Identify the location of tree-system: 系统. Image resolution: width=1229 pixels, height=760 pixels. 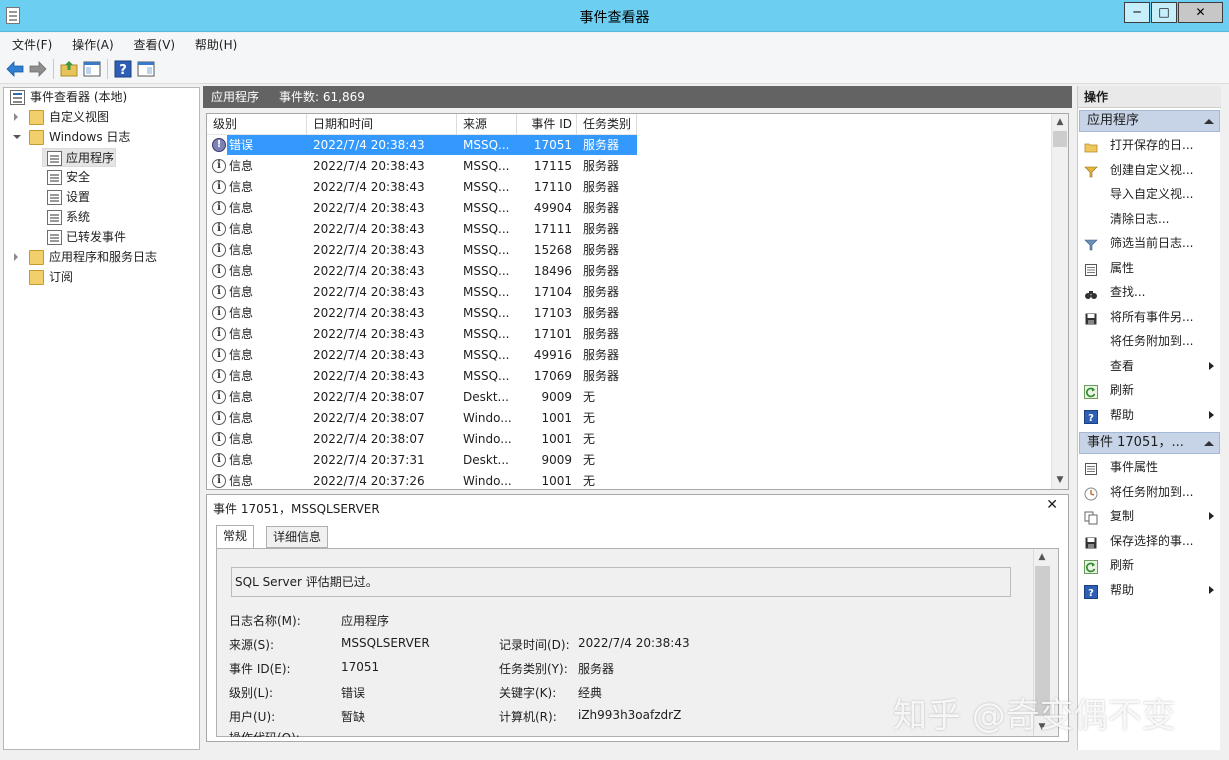
(117, 217).